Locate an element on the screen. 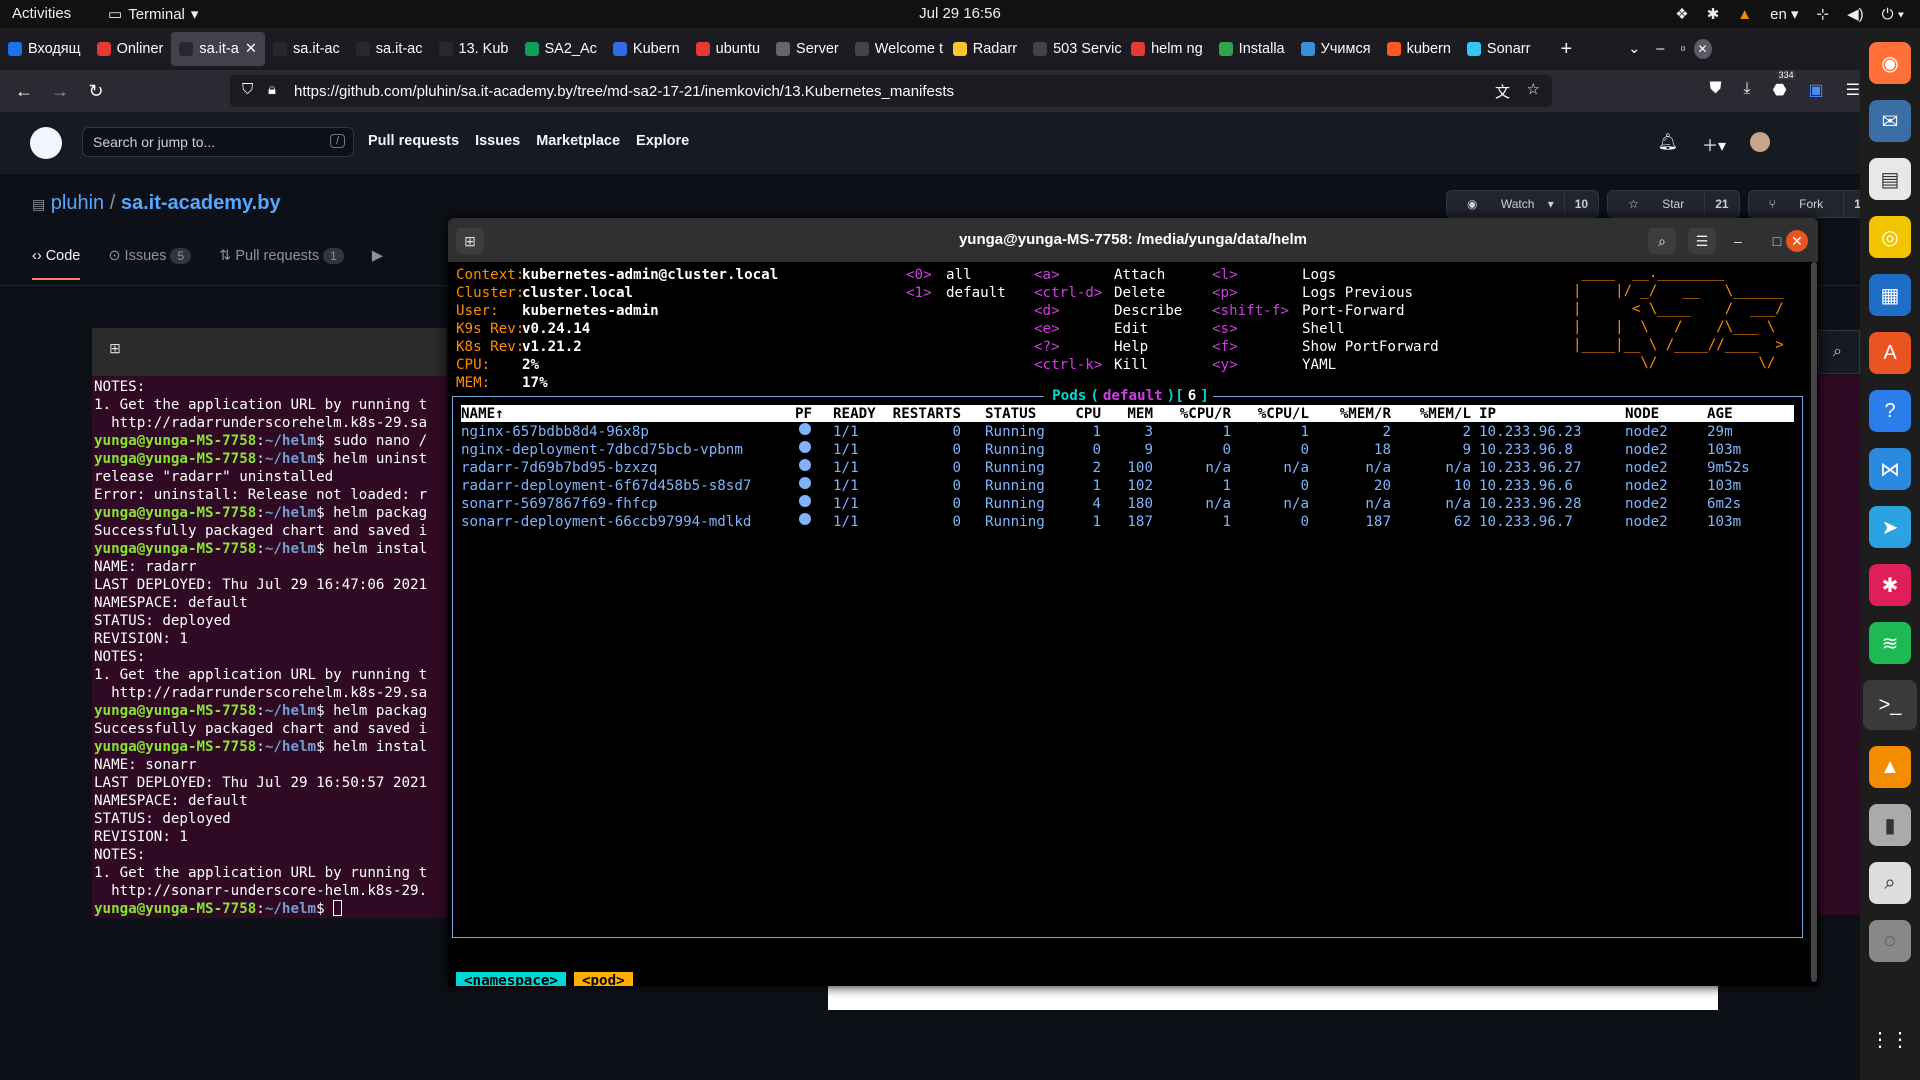 This screenshot has height=1080, width=1920. column-header: PF is located at coordinates (803, 414).